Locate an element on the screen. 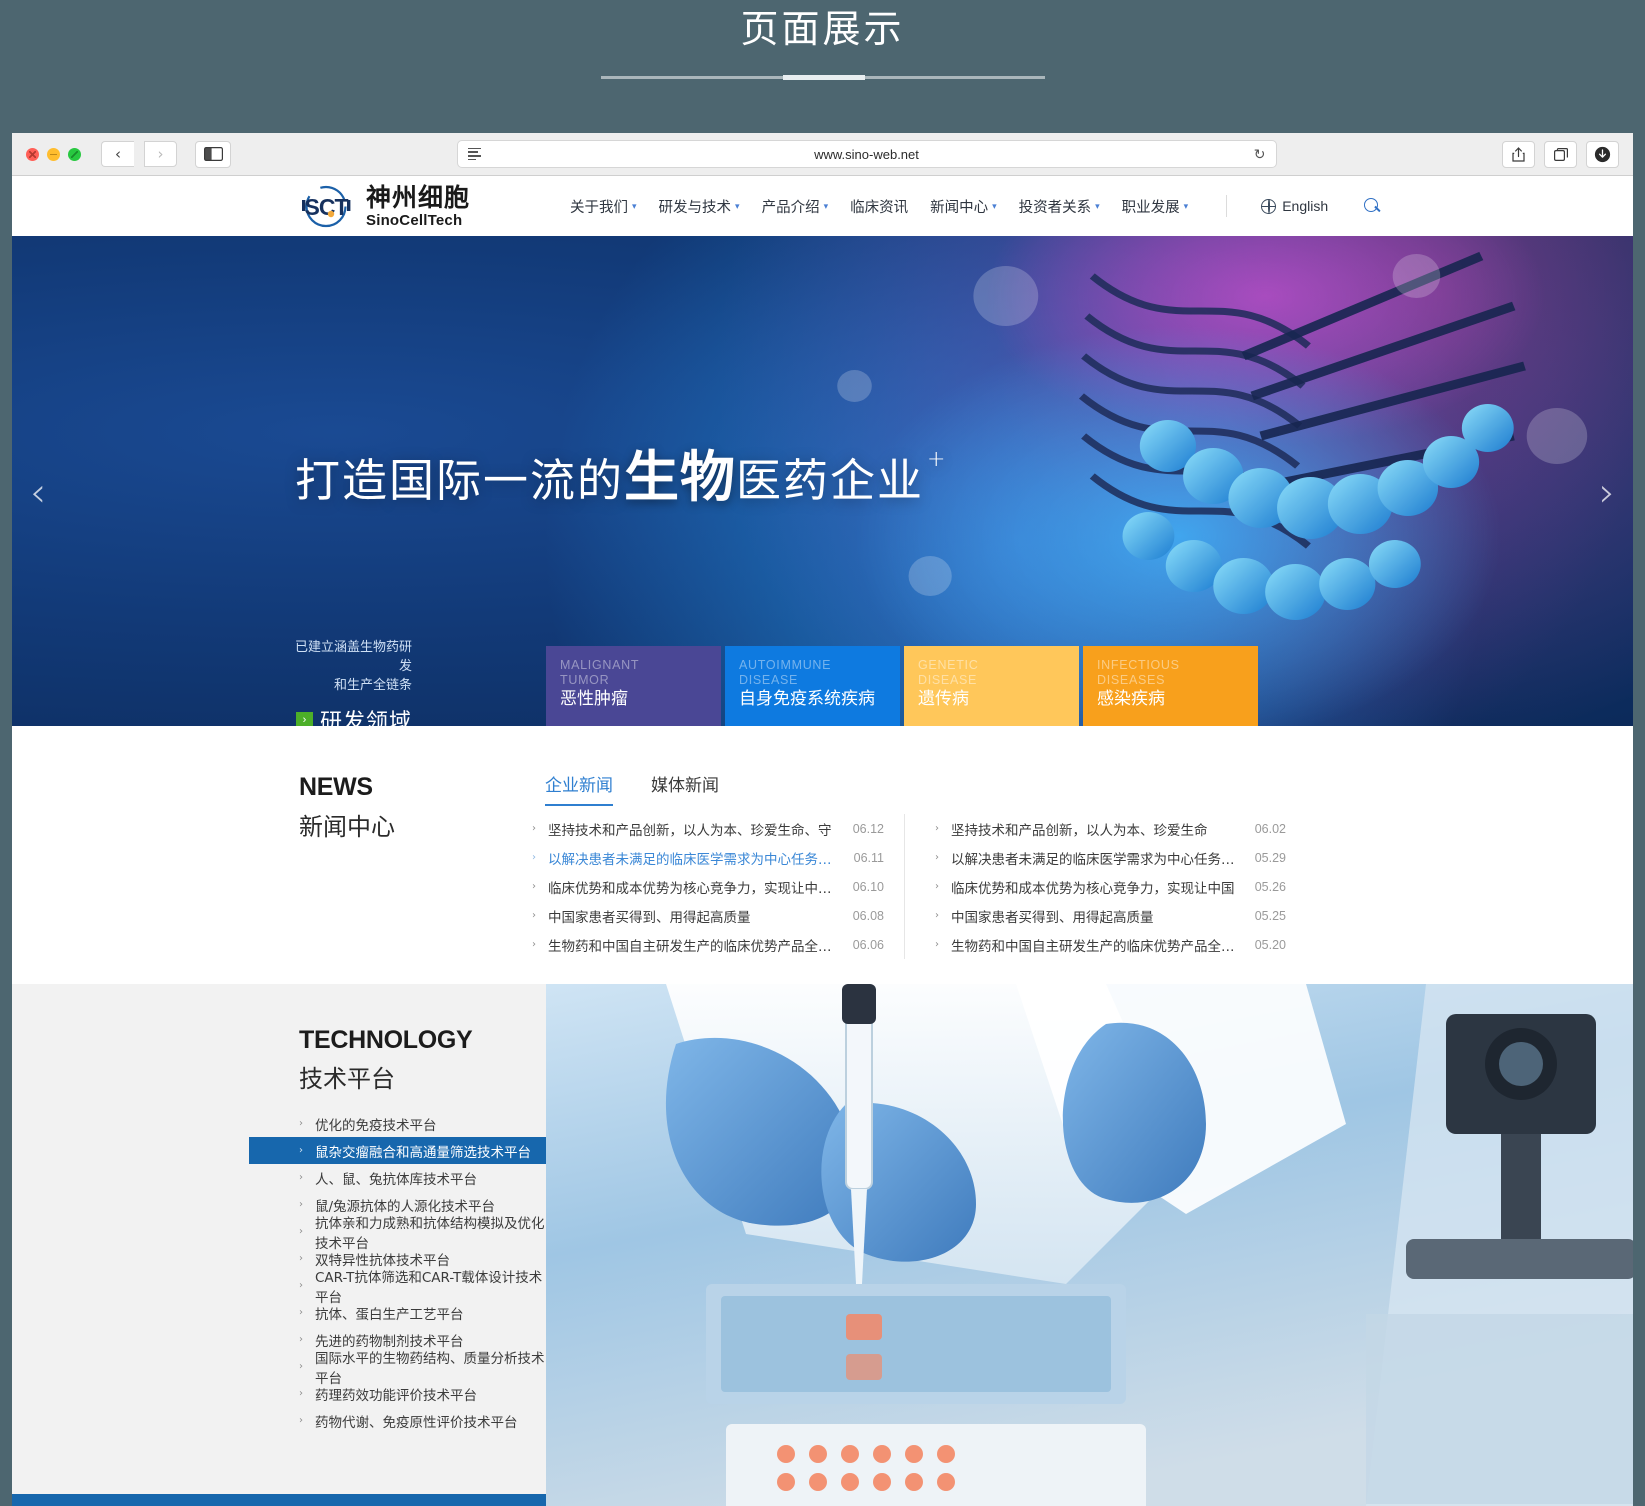 The image size is (1645, 1506). news-item: › 生物药和中国自主研发生产的临床优势产品全面进入发达国 06.06 is located at coordinates (708, 944).